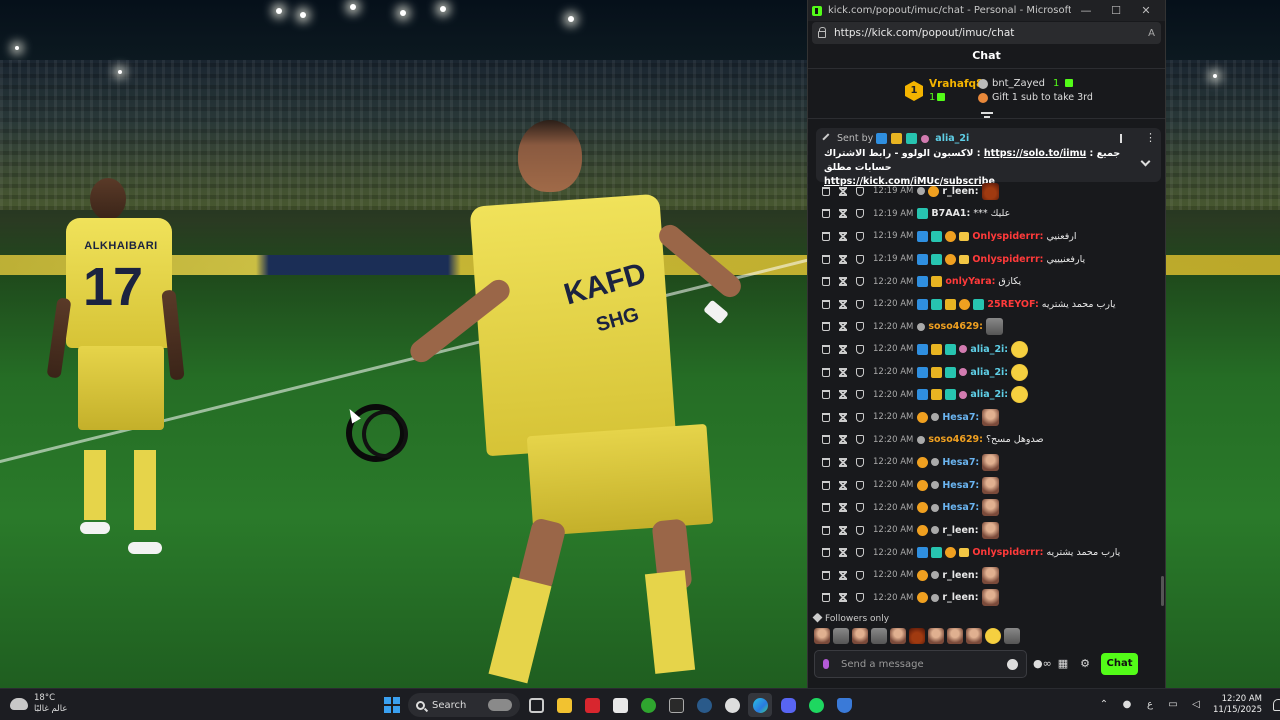 This screenshot has height=720, width=1280. What do you see at coordinates (1237, 705) in the screenshot?
I see `clock: 12:20 AM 11/15/2025` at bounding box center [1237, 705].